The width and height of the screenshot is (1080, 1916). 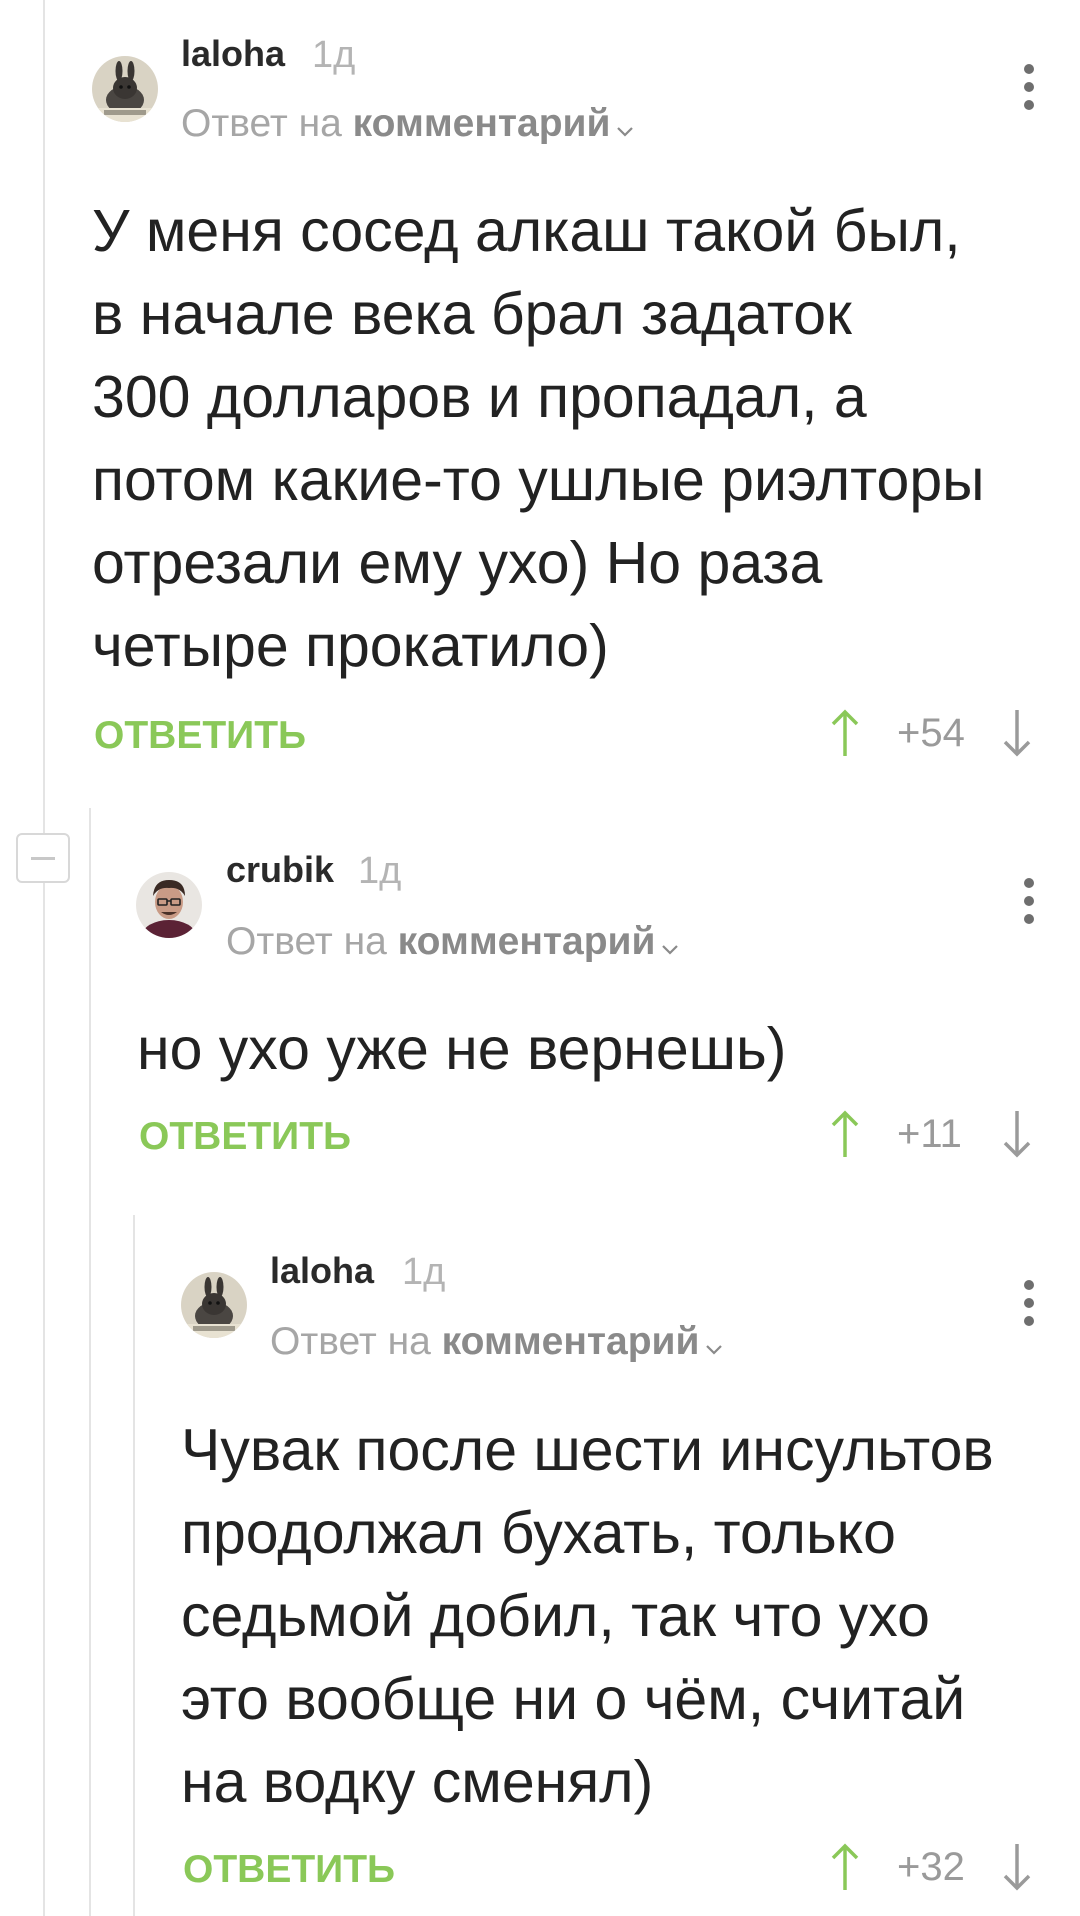 I want to click on collapse-thread-button, so click(x=43, y=858).